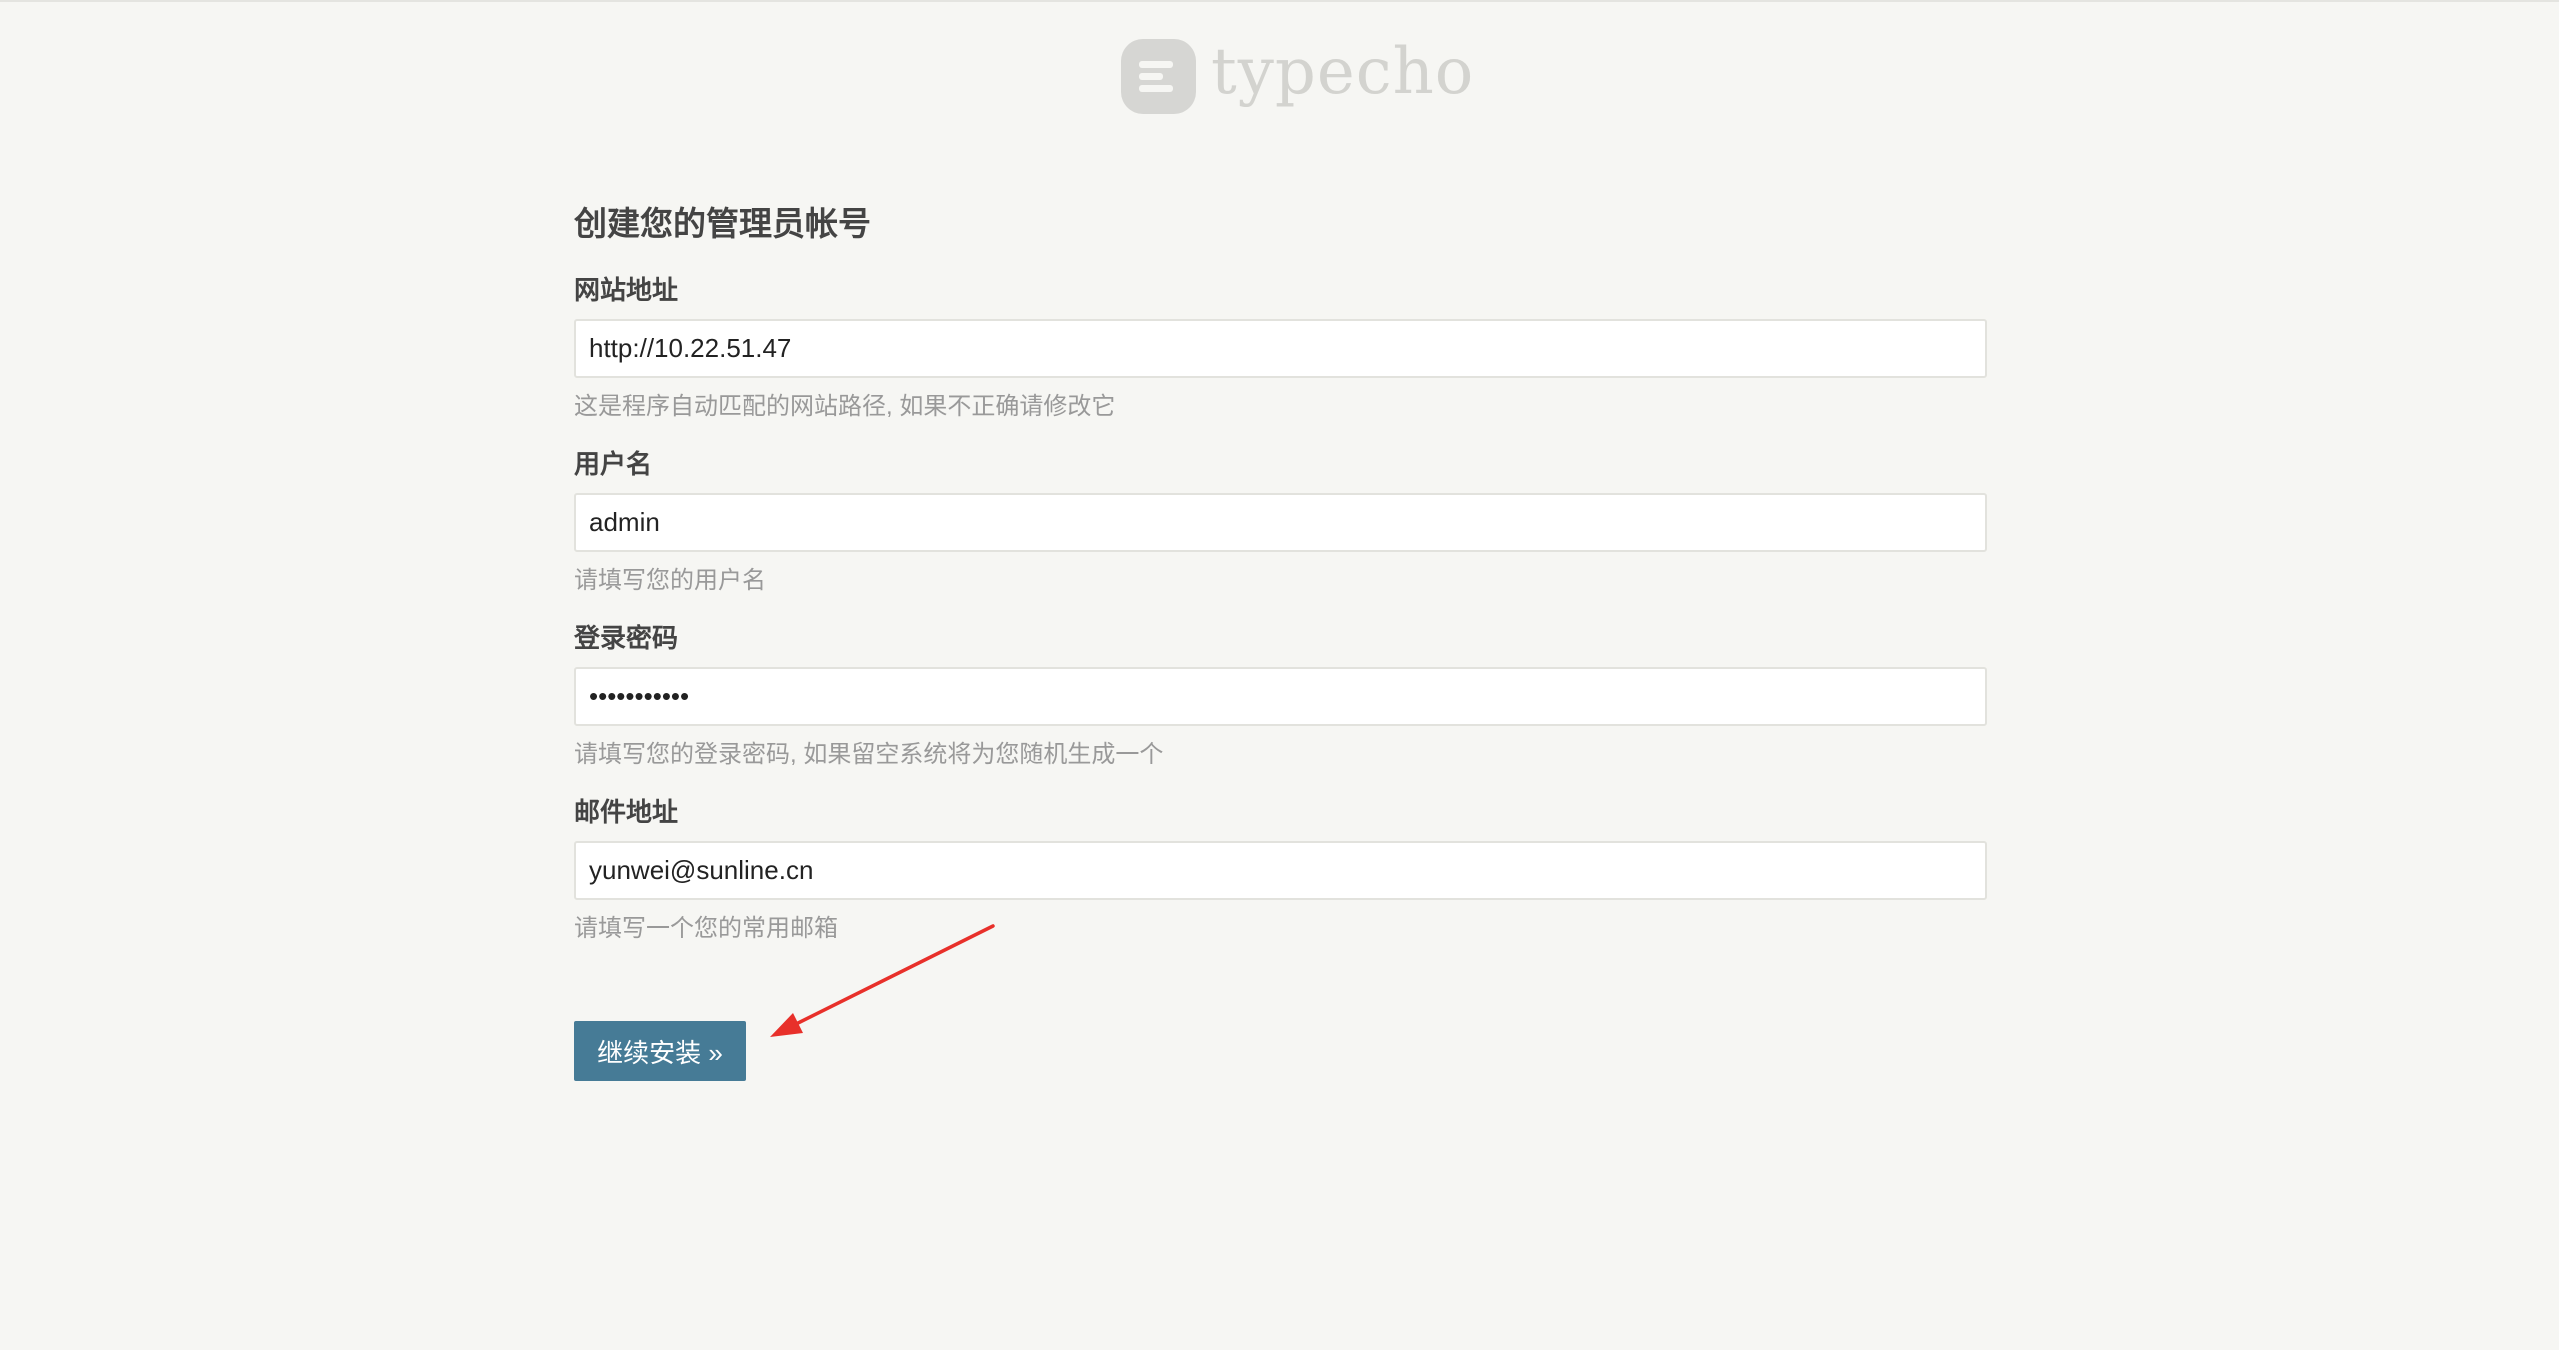 The height and width of the screenshot is (1350, 2559). What do you see at coordinates (670, 580) in the screenshot?
I see `username-description: 请填写您的用户名` at bounding box center [670, 580].